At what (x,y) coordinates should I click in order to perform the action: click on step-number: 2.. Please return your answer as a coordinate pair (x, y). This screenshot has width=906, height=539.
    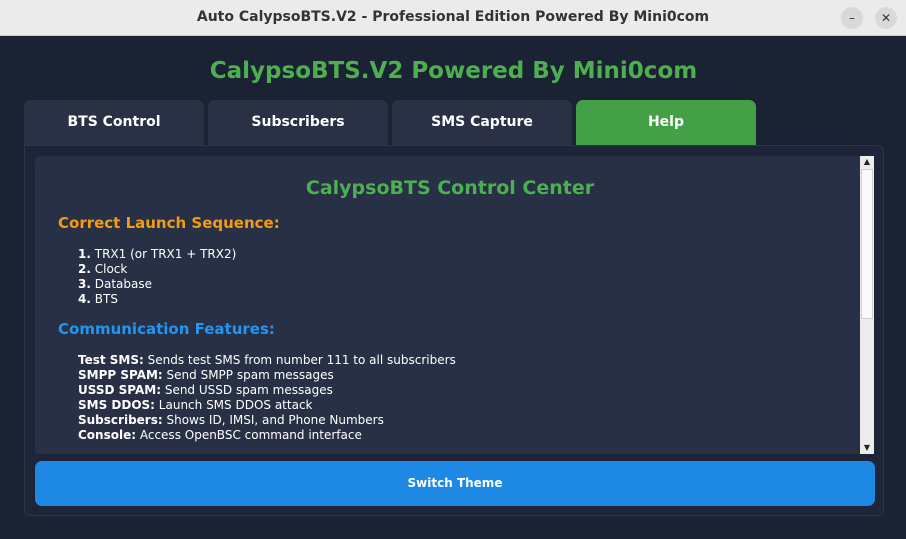
    Looking at the image, I should click on (84, 269).